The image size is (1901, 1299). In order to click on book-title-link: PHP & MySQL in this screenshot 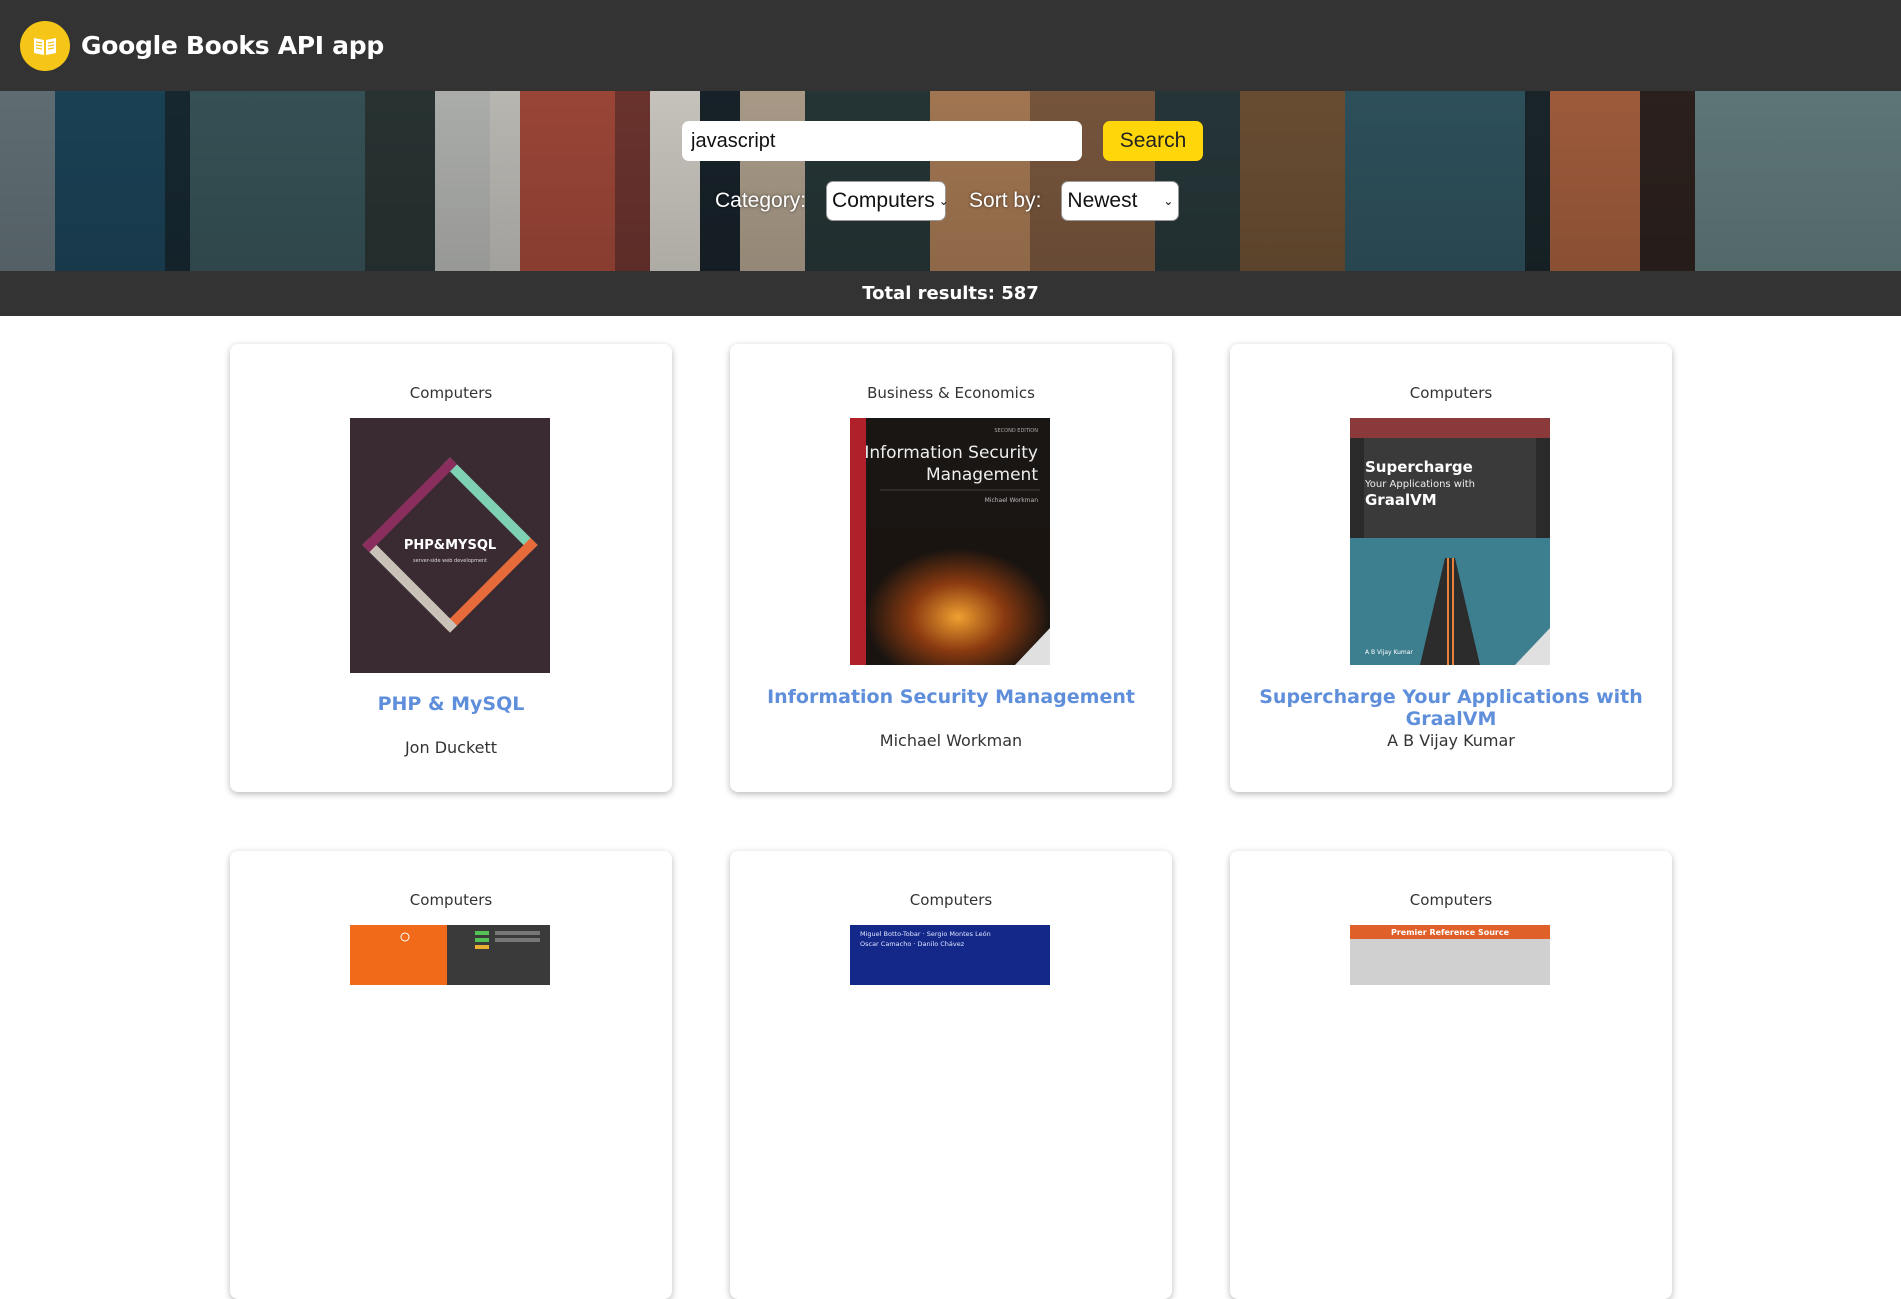, I will do `click(451, 704)`.